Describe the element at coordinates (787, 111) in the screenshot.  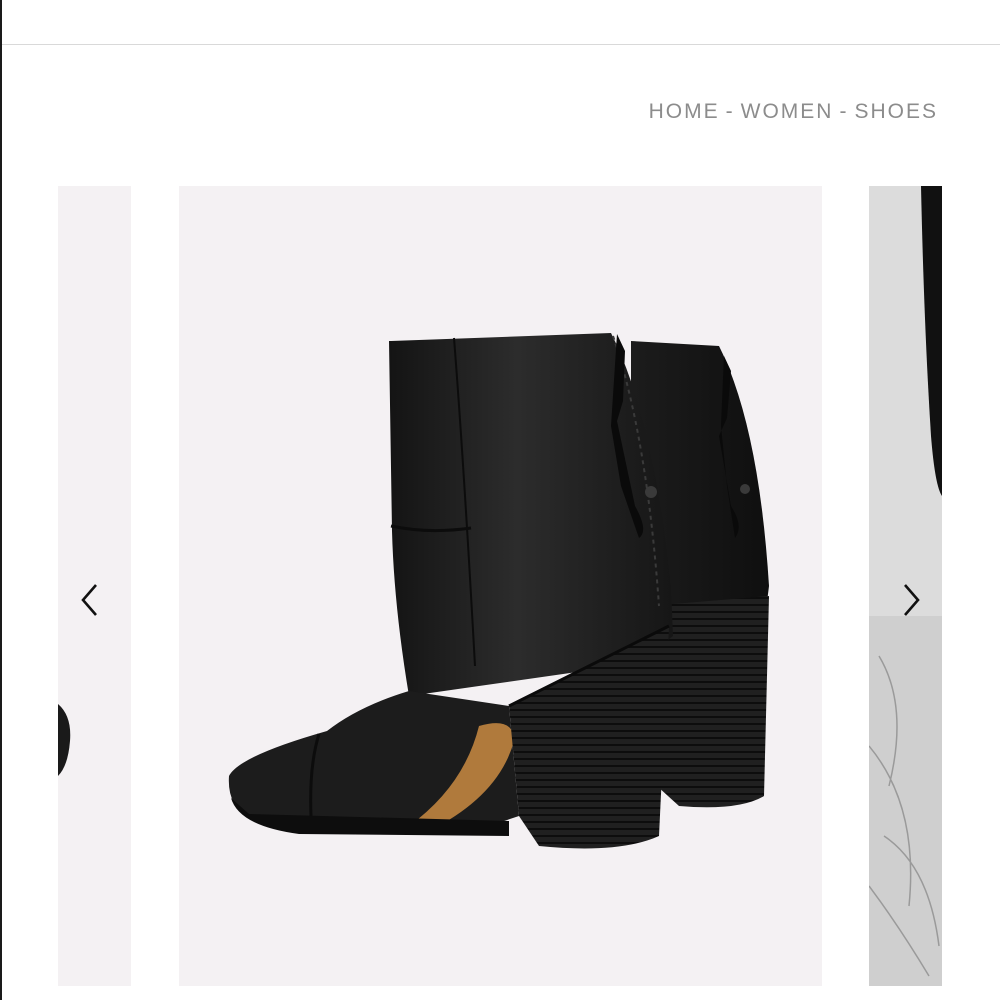
I see `breadcrumb-women-link: WOMEN` at that location.